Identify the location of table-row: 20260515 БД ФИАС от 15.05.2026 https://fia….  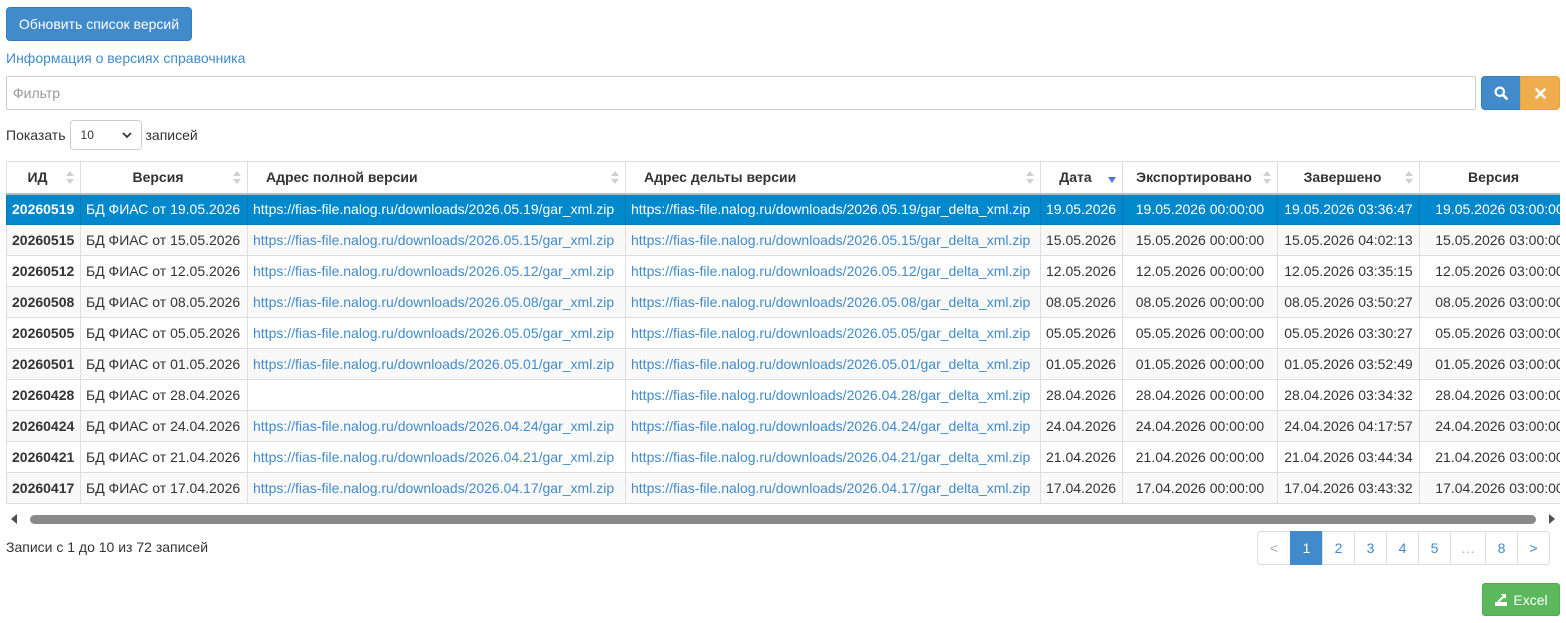
(783, 240).